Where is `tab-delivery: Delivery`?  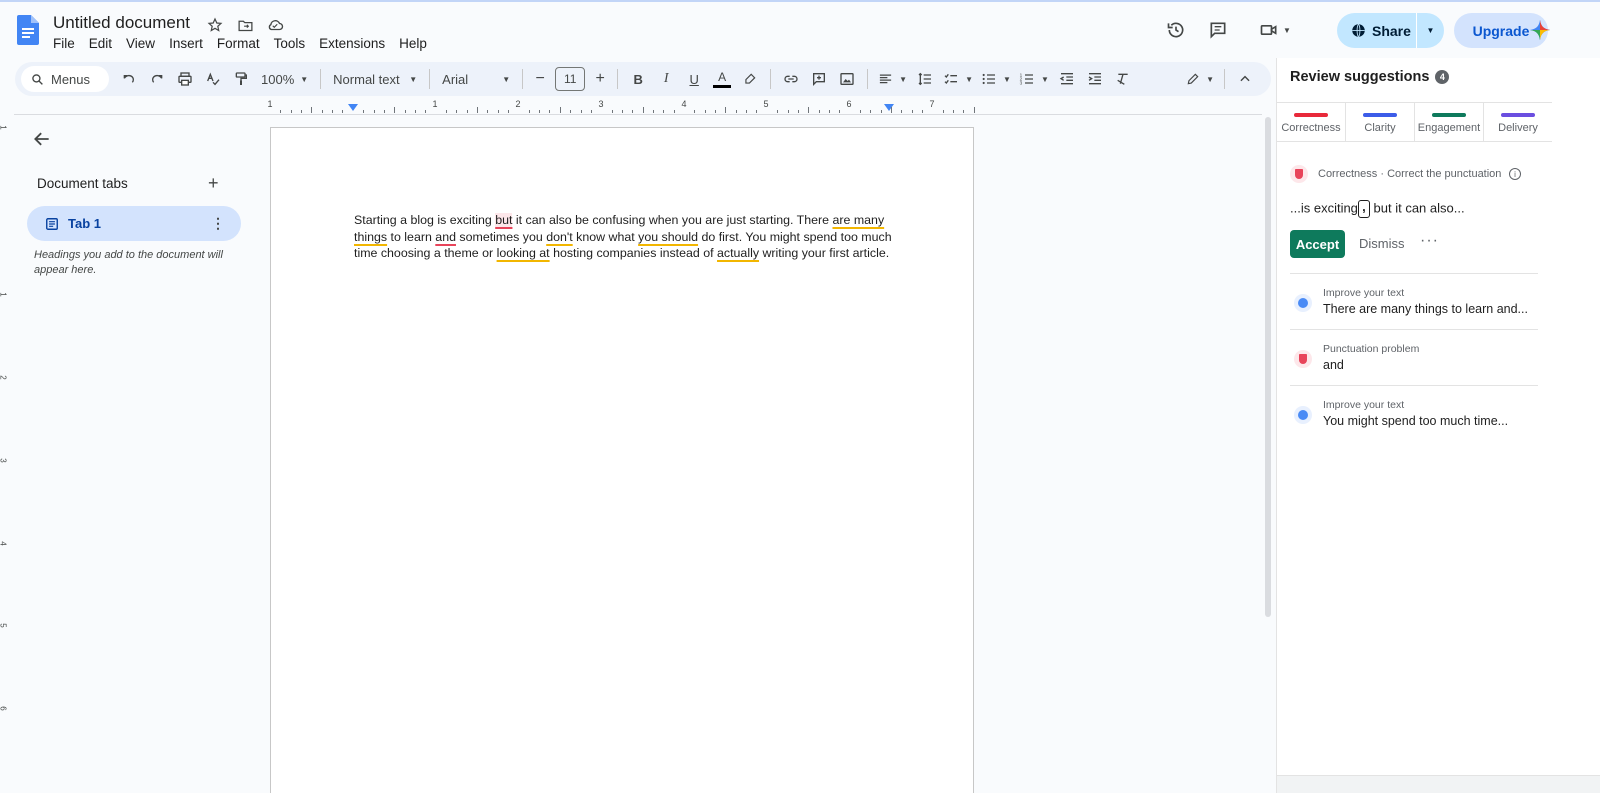 tab-delivery: Delivery is located at coordinates (1518, 122).